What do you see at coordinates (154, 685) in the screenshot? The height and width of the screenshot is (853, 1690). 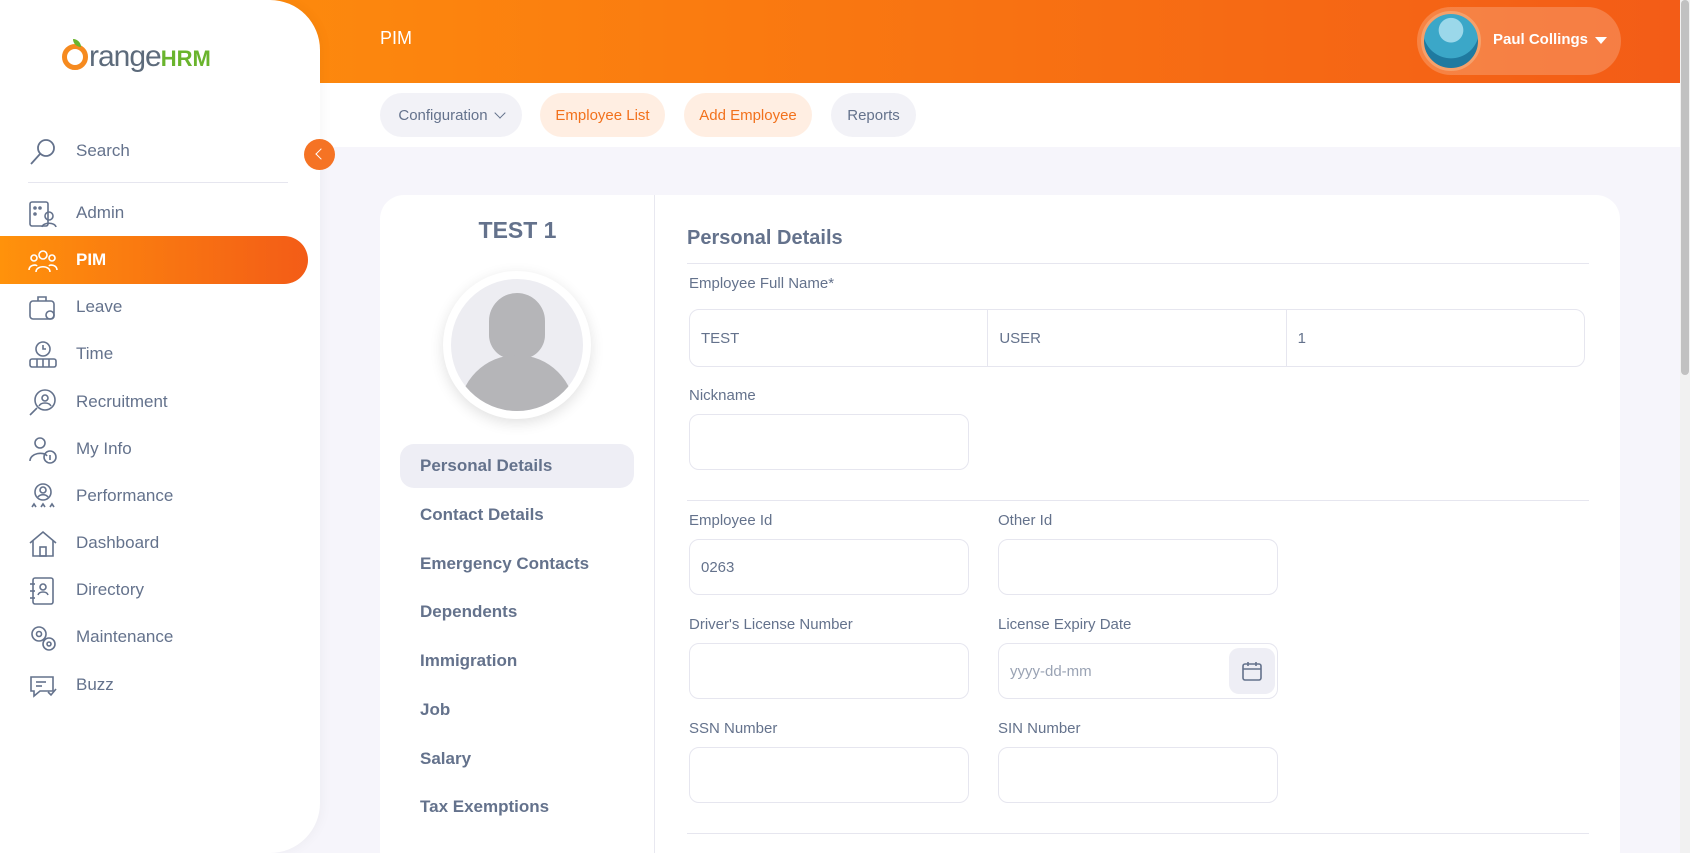 I see `sidebar-item-buzz: Buzz` at bounding box center [154, 685].